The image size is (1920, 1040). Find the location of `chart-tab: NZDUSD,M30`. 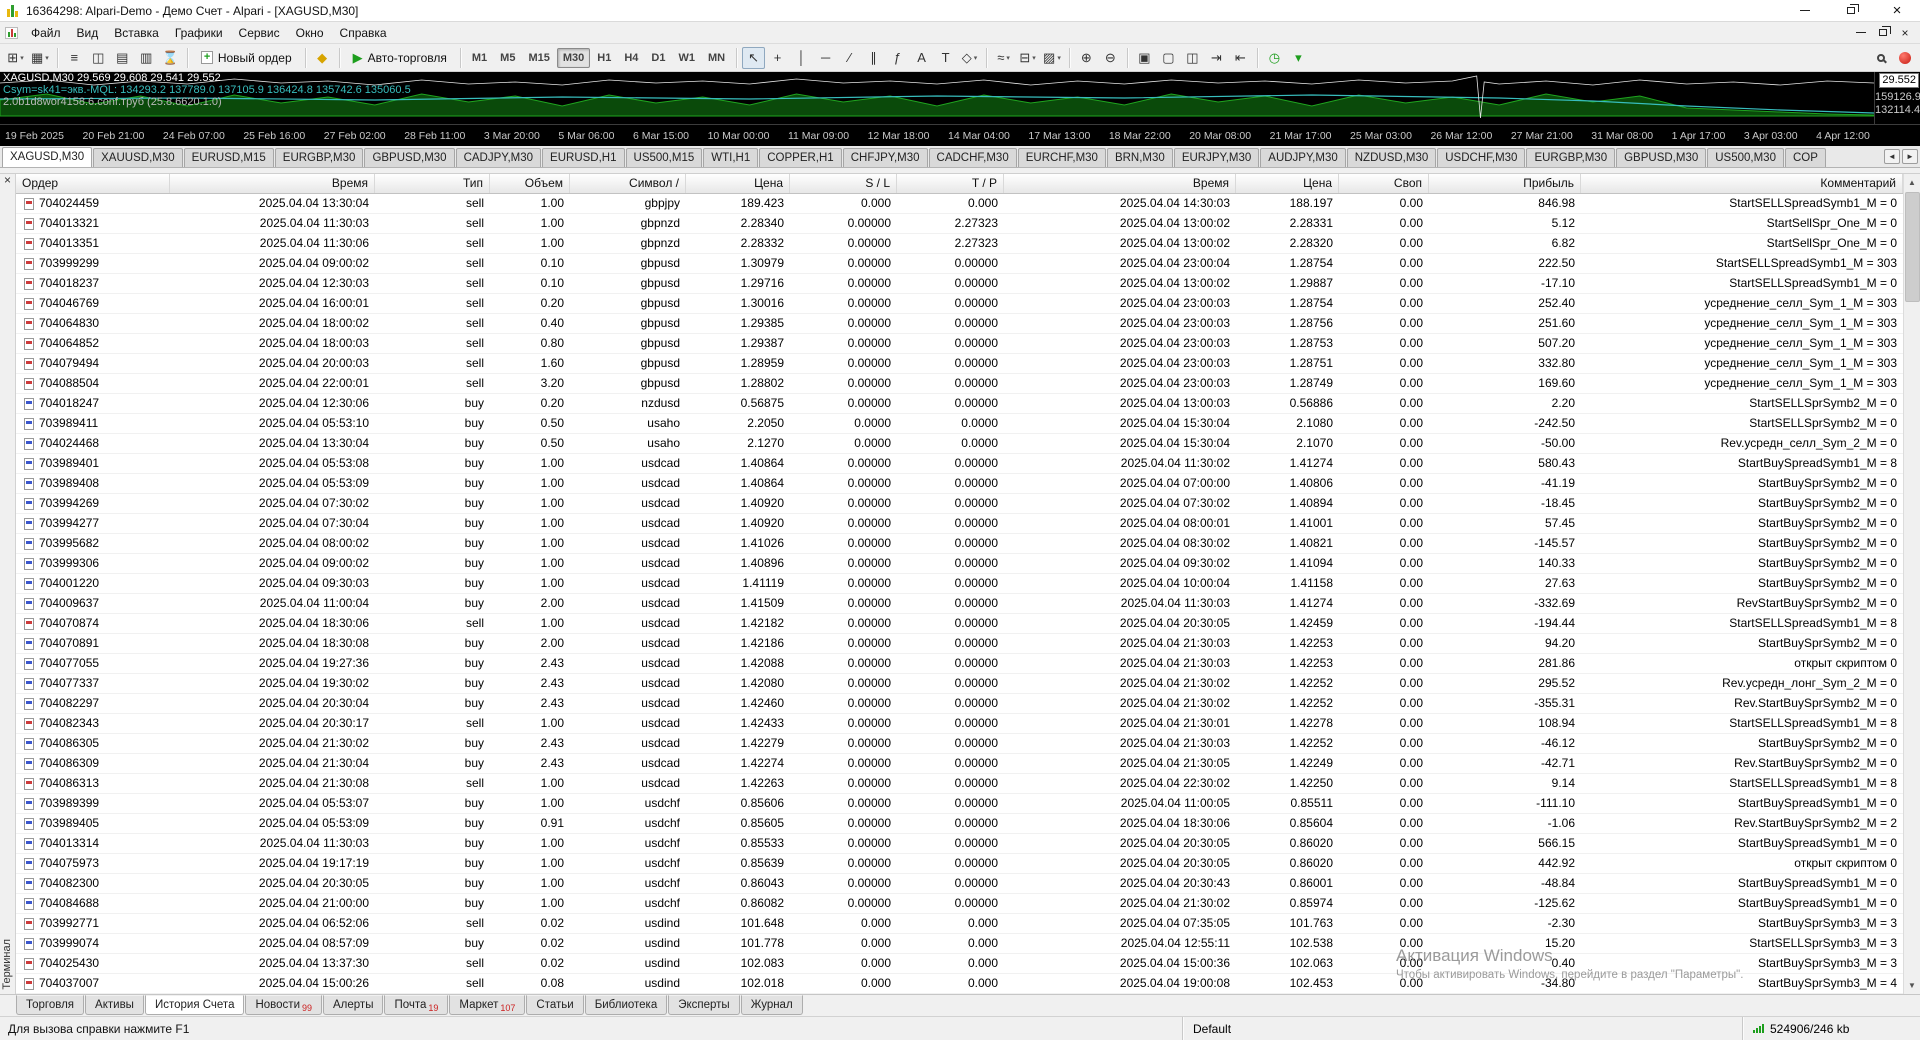

chart-tab: NZDUSD,M30 is located at coordinates (1391, 157).